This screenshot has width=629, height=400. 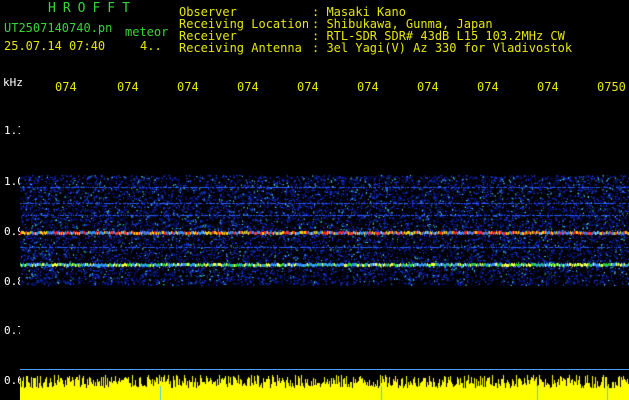 I want to click on antenna-label: Receiving Antenna, so click(x=240, y=48).